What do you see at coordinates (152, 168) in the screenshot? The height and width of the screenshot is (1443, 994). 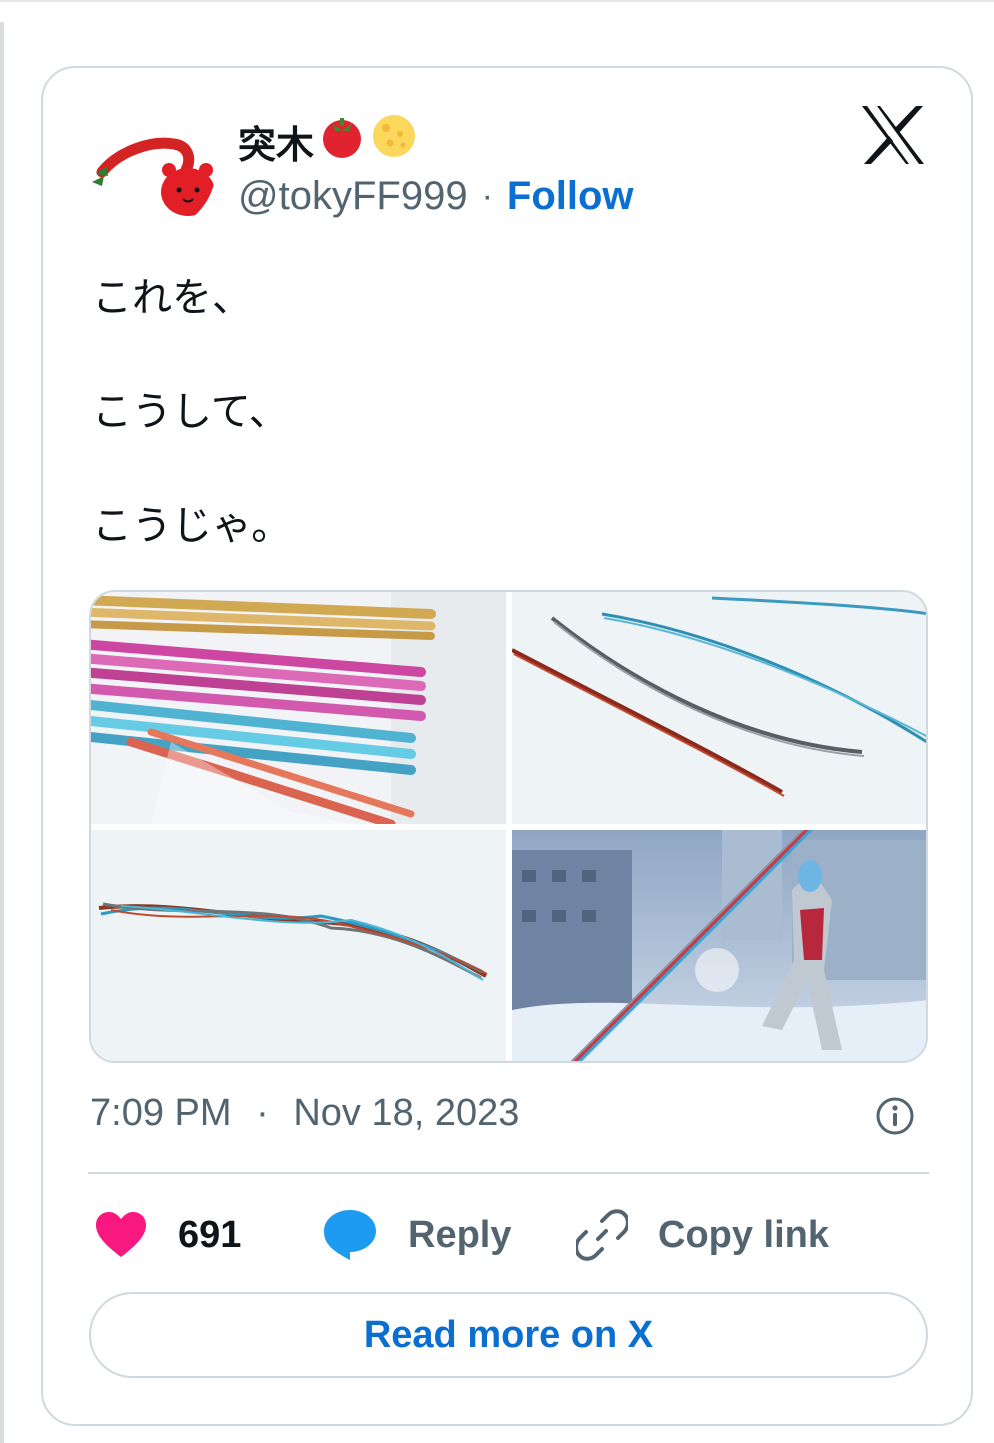 I see `avatar` at bounding box center [152, 168].